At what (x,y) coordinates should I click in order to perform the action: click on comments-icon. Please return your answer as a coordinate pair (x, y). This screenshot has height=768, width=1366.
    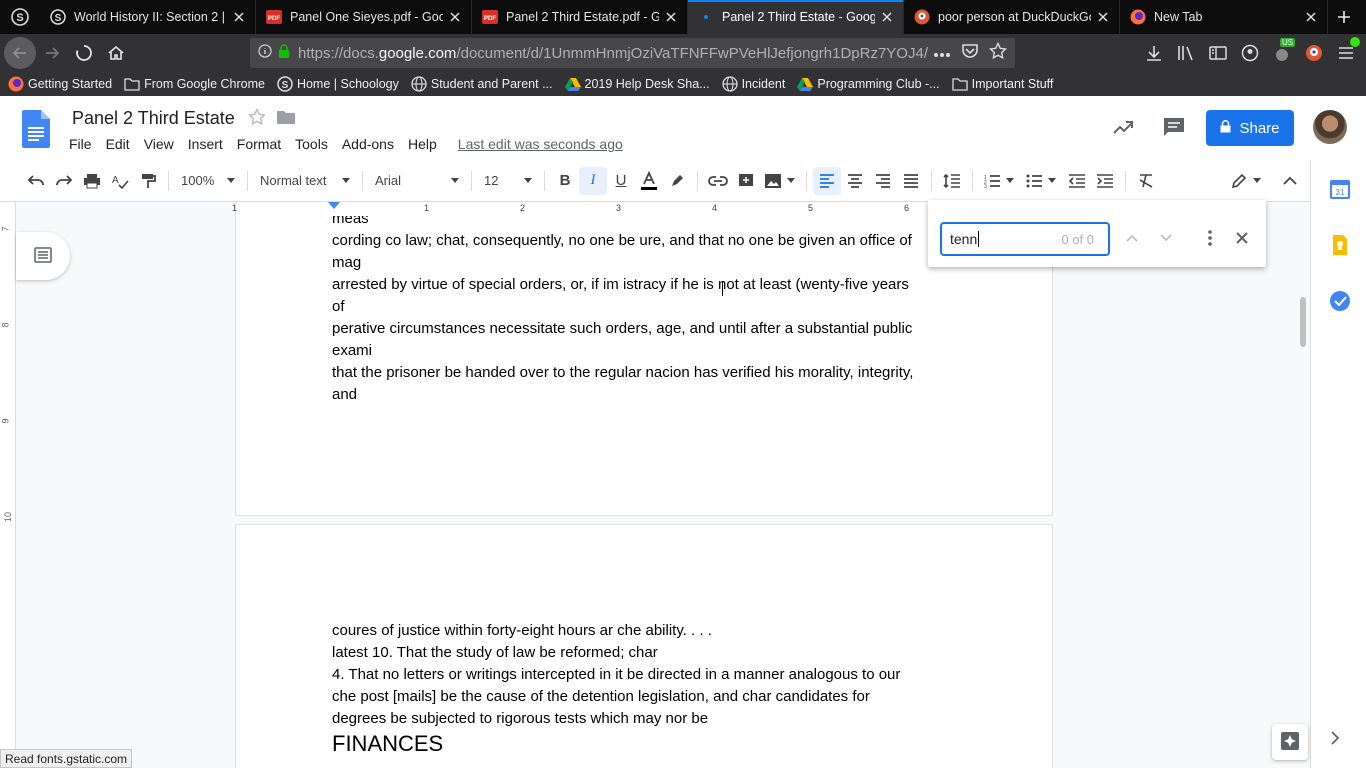
    Looking at the image, I should click on (1174, 128).